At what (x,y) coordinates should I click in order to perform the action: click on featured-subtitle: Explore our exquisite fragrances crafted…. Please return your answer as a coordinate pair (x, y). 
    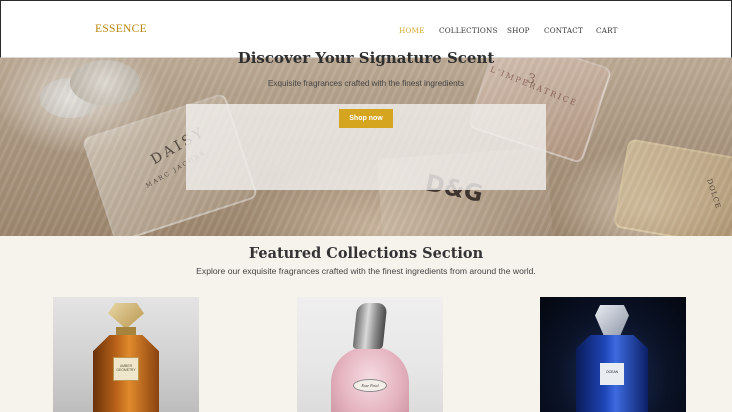
    Looking at the image, I should click on (366, 271).